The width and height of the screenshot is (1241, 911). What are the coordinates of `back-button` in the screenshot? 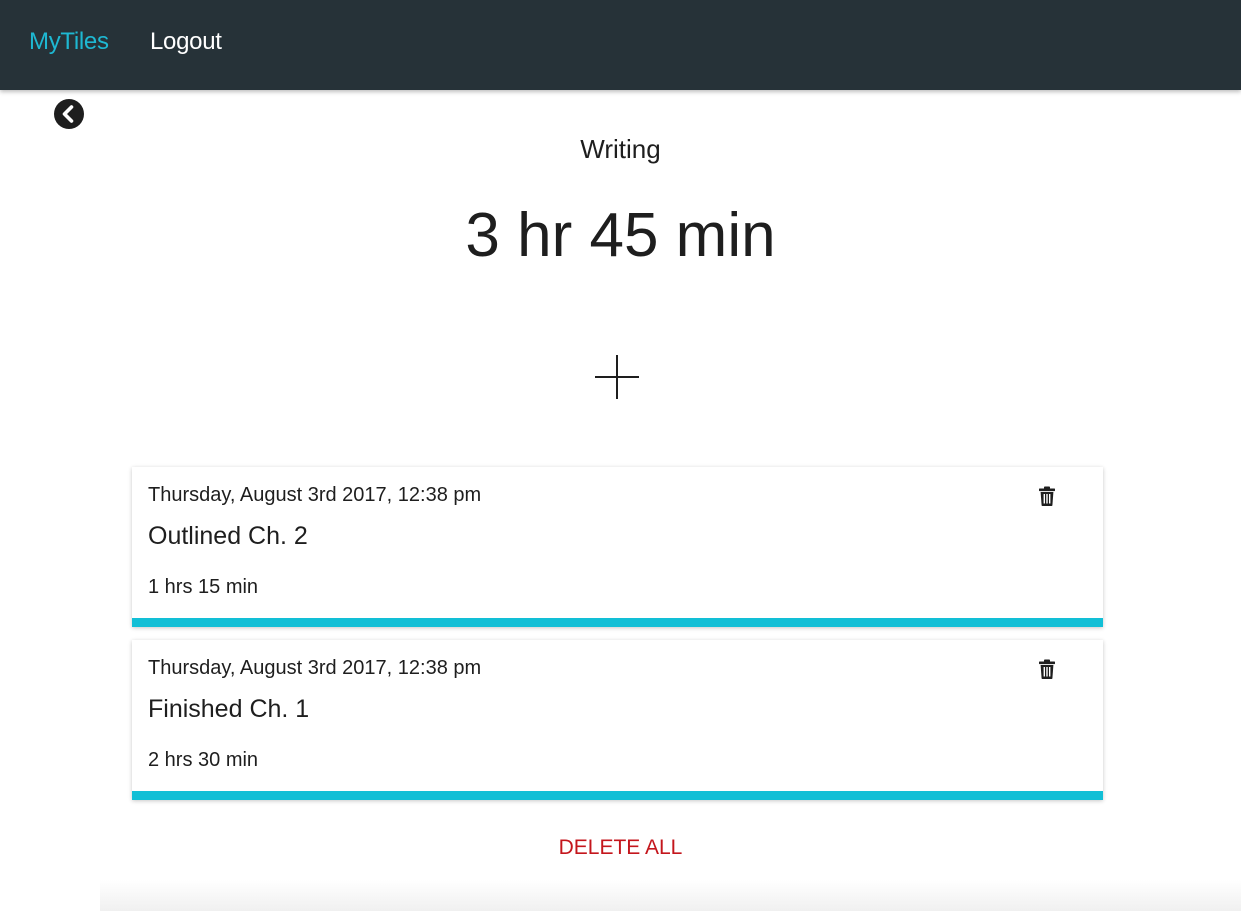 It's located at (69, 114).